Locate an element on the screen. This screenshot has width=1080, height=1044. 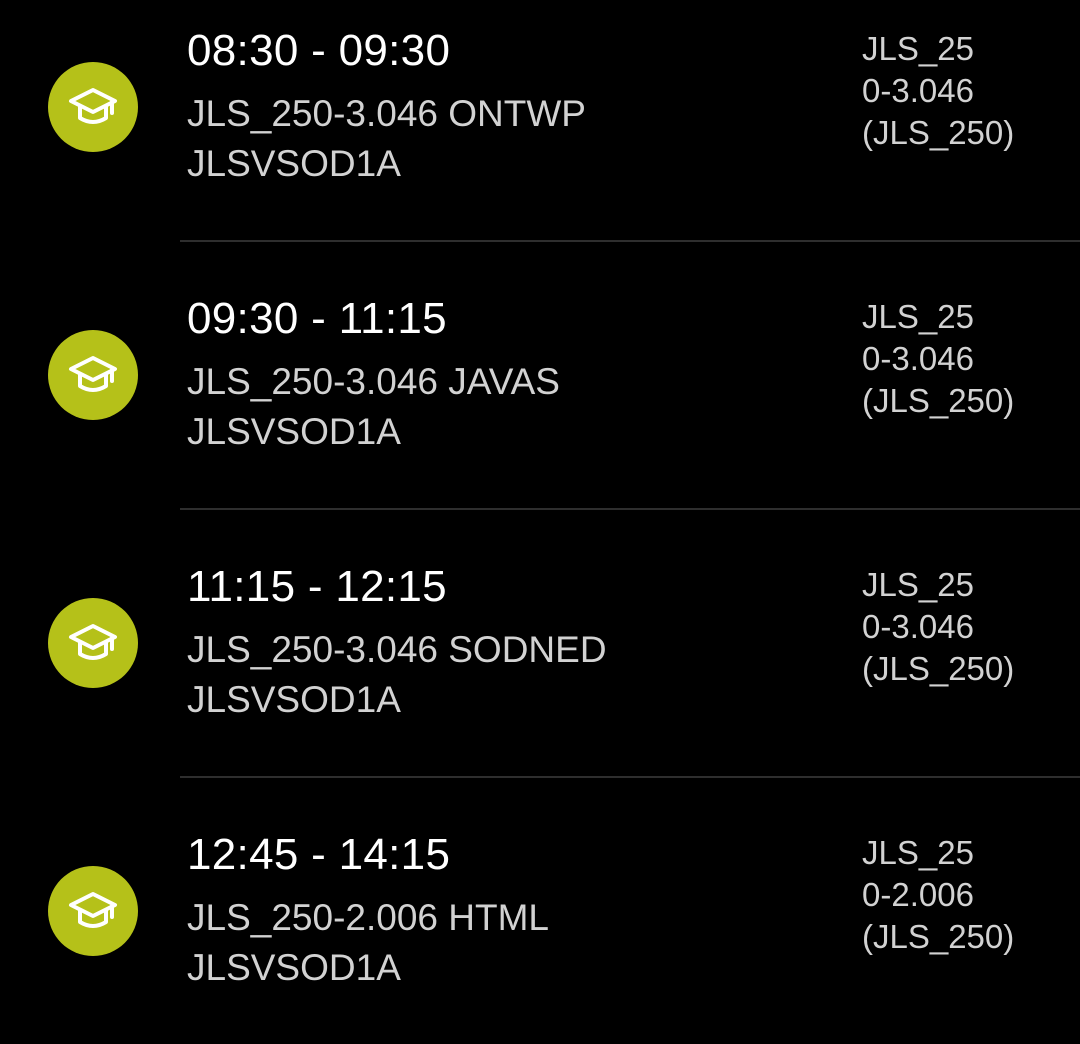
course-name: JLS_250-3.046 JAVAS is located at coordinates (373, 381).